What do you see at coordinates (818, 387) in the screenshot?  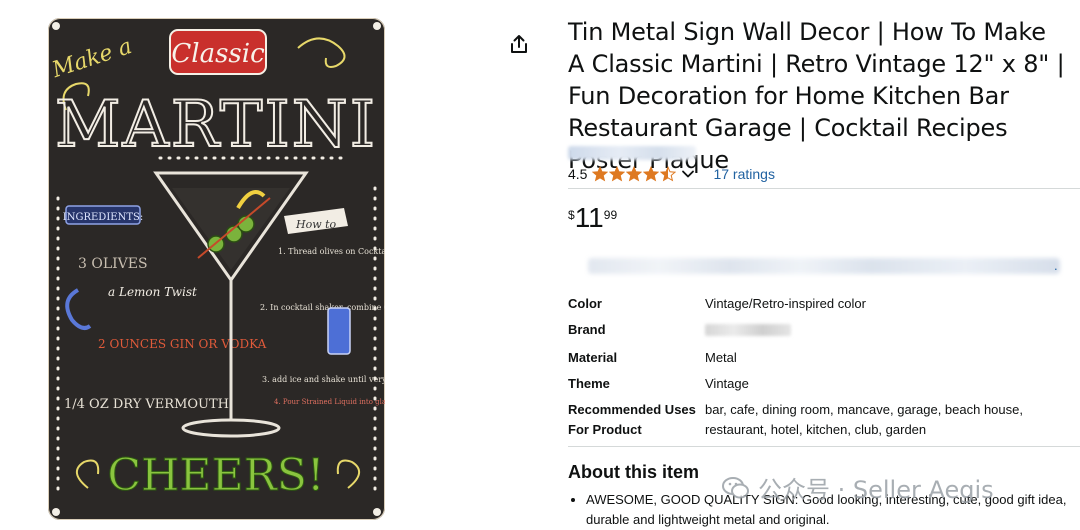 I see `spec-row-theme: Theme Vintage` at bounding box center [818, 387].